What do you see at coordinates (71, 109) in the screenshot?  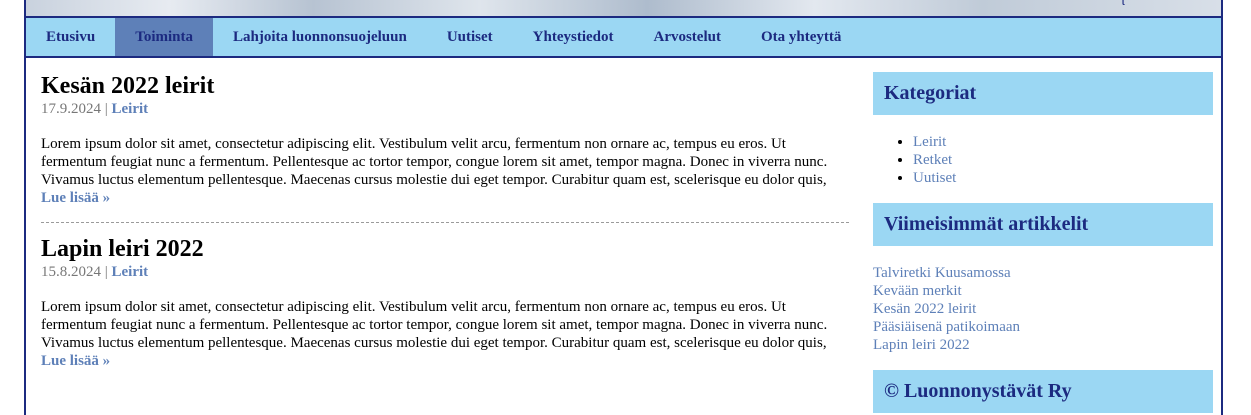 I see `post-date: 17.9.2024` at bounding box center [71, 109].